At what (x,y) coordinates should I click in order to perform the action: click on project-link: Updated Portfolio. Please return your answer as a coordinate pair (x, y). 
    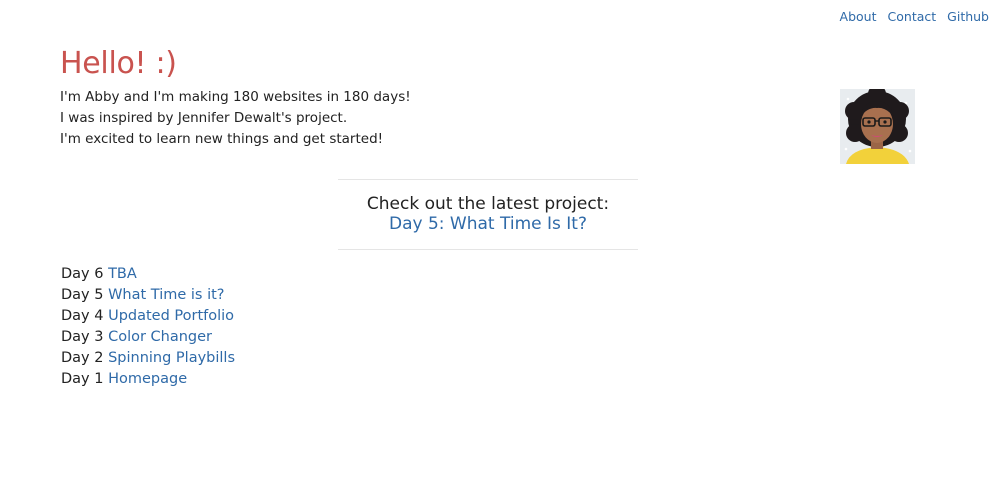
    Looking at the image, I should click on (171, 316).